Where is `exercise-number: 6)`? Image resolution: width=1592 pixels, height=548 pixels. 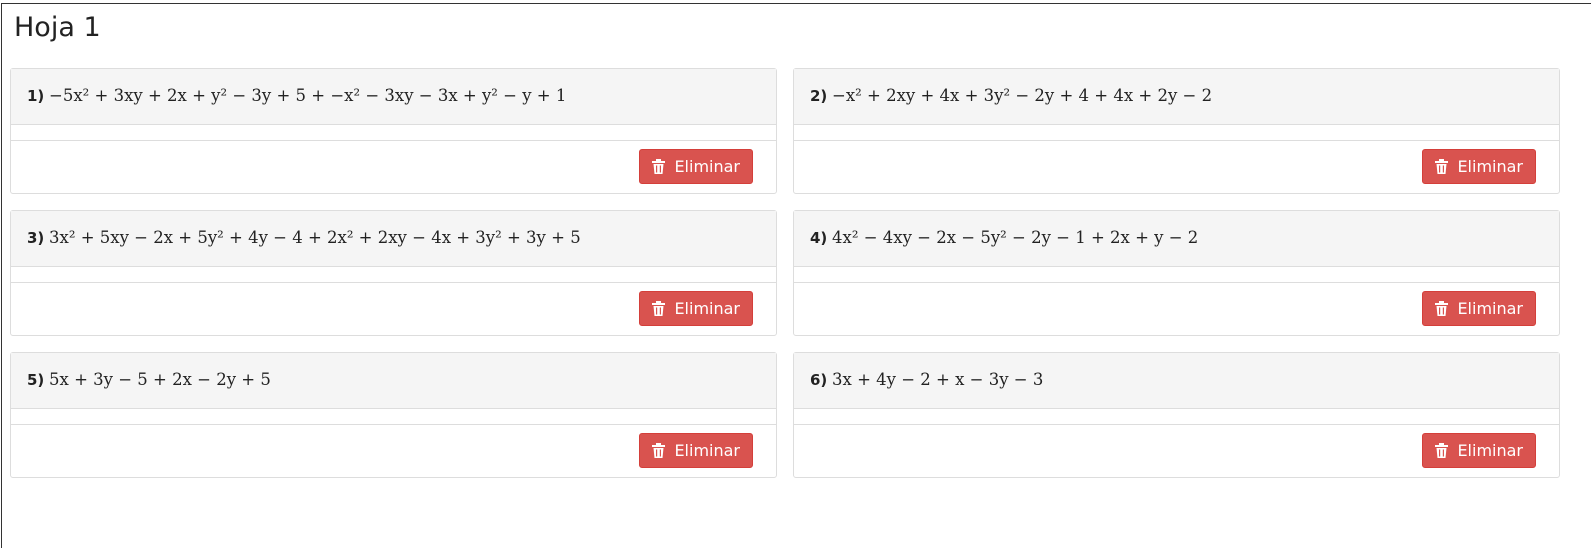 exercise-number: 6) is located at coordinates (819, 380).